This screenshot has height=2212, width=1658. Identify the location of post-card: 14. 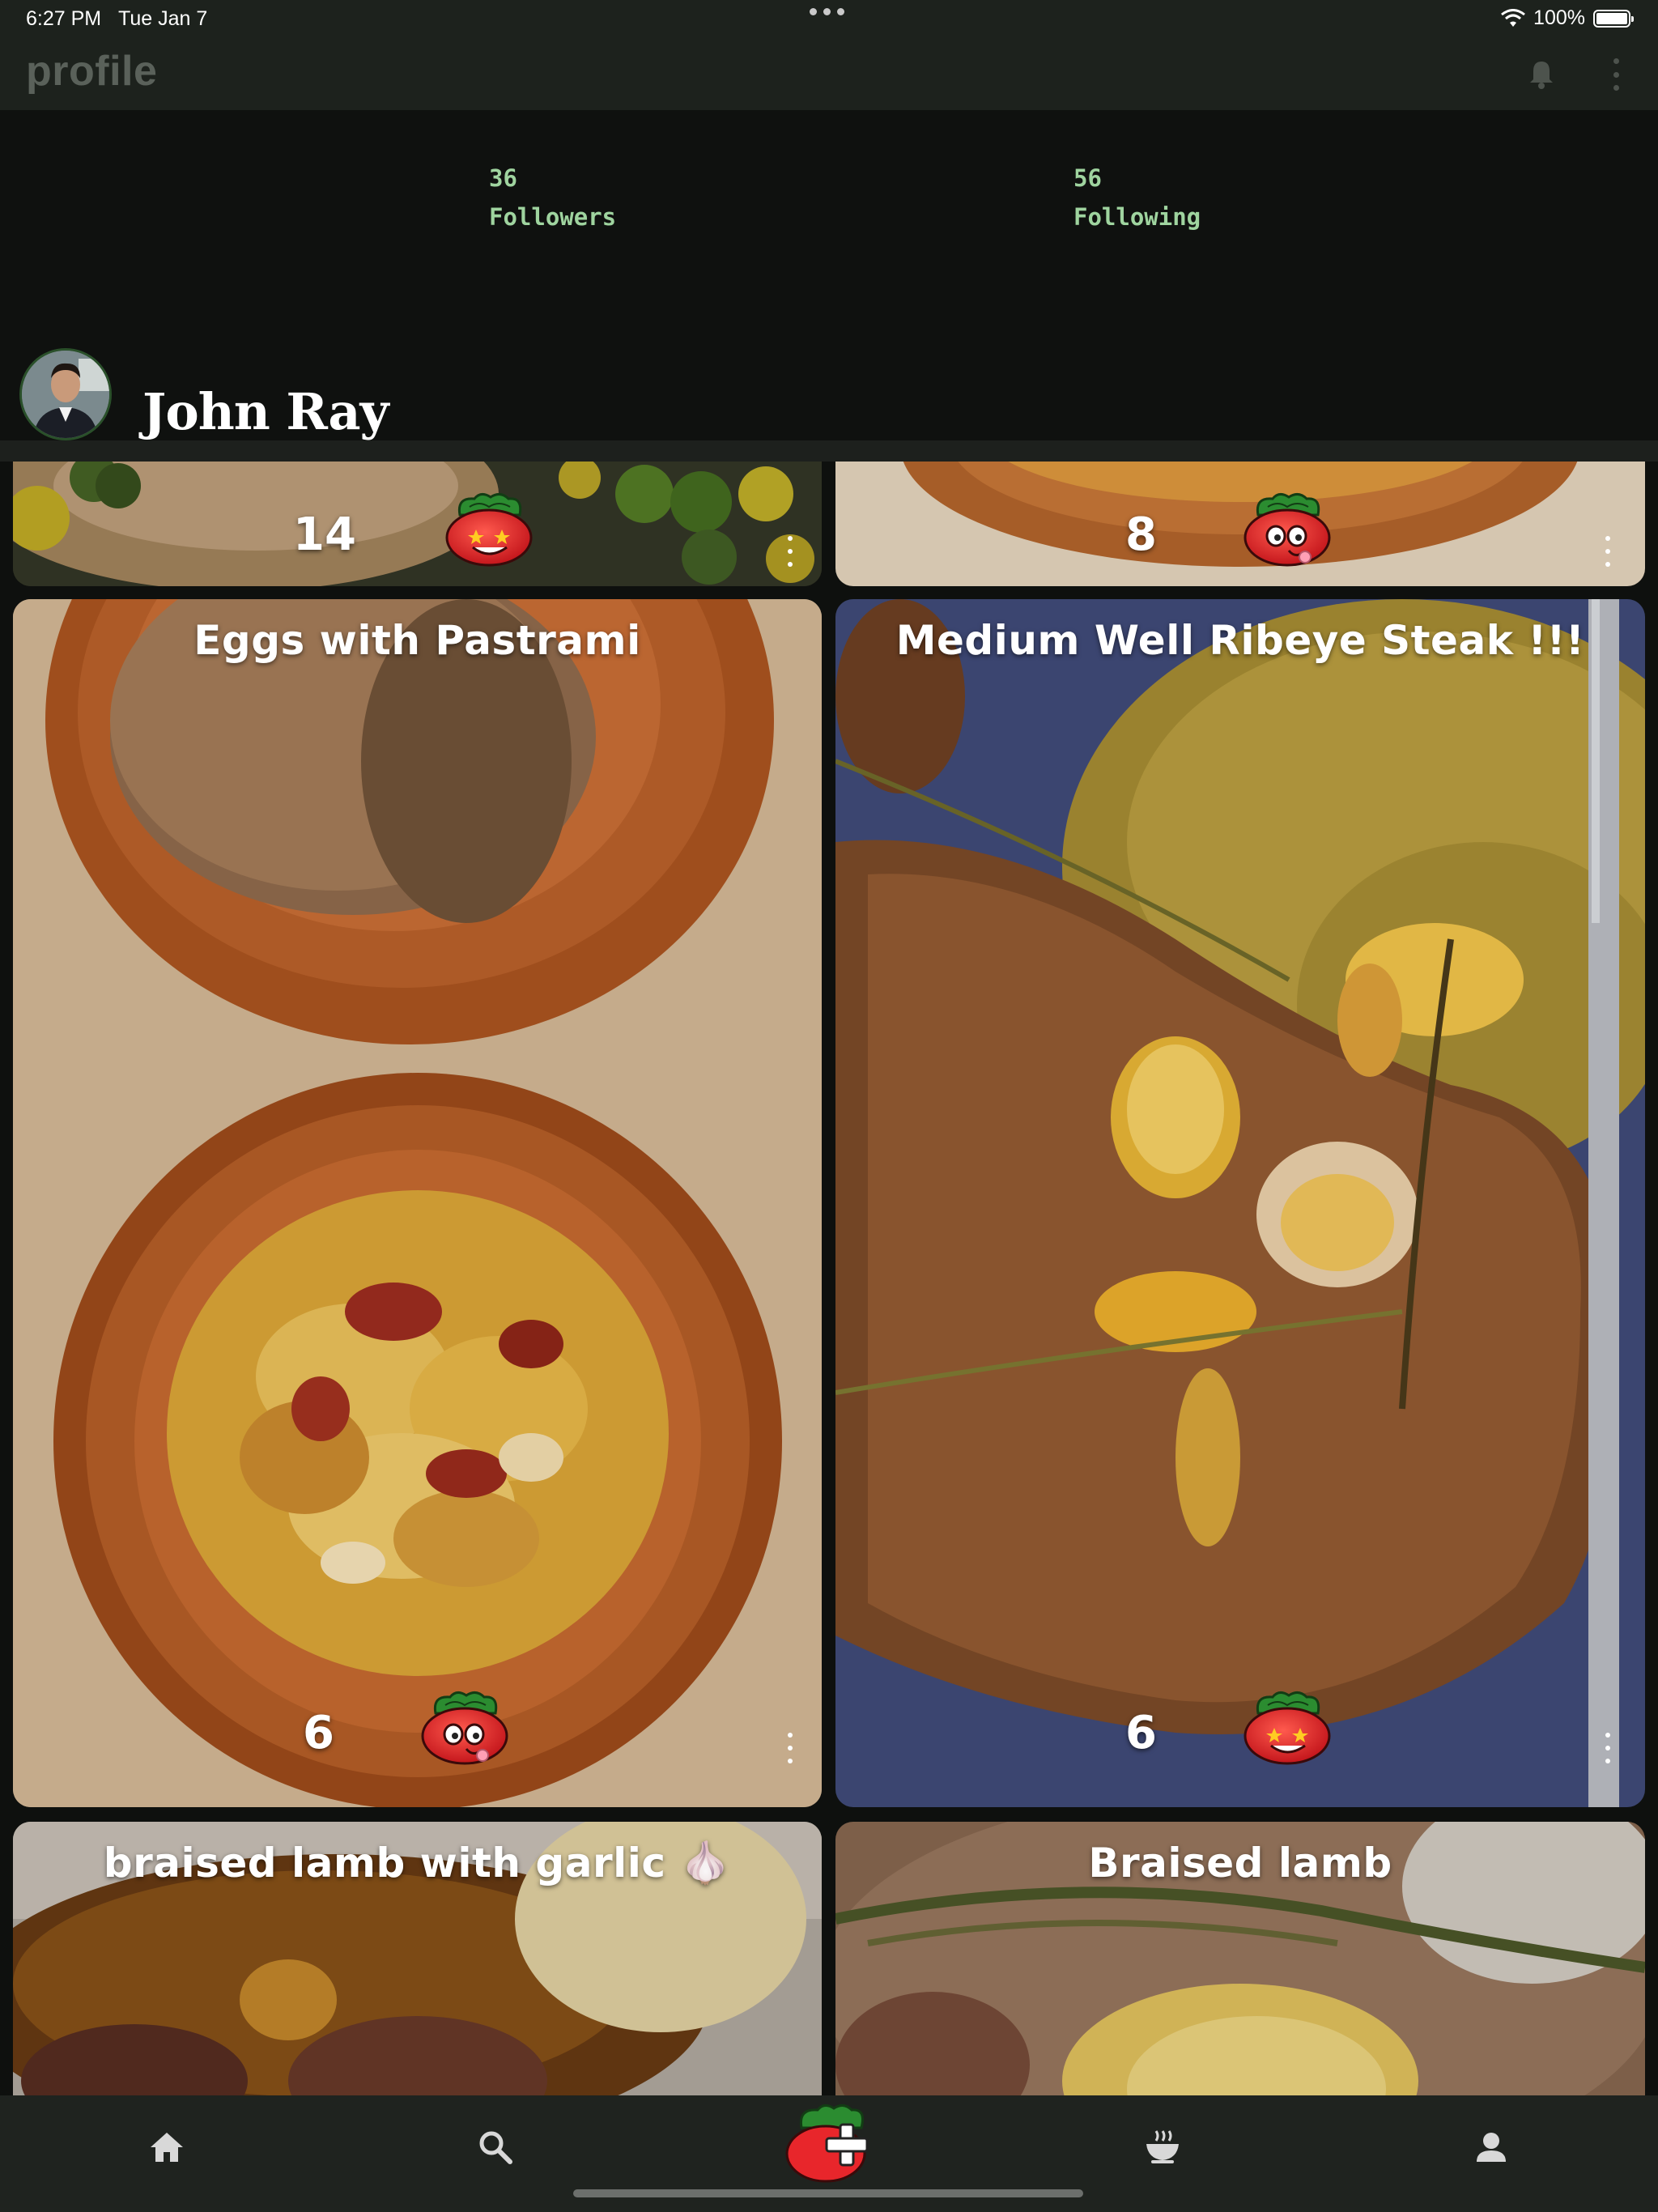
(417, 524).